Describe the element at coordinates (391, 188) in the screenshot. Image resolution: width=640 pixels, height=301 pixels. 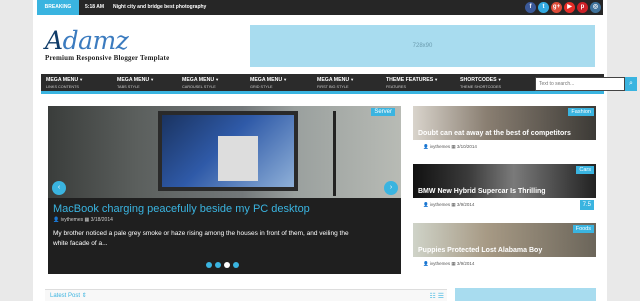
I see `slider-next-button: ›` at that location.